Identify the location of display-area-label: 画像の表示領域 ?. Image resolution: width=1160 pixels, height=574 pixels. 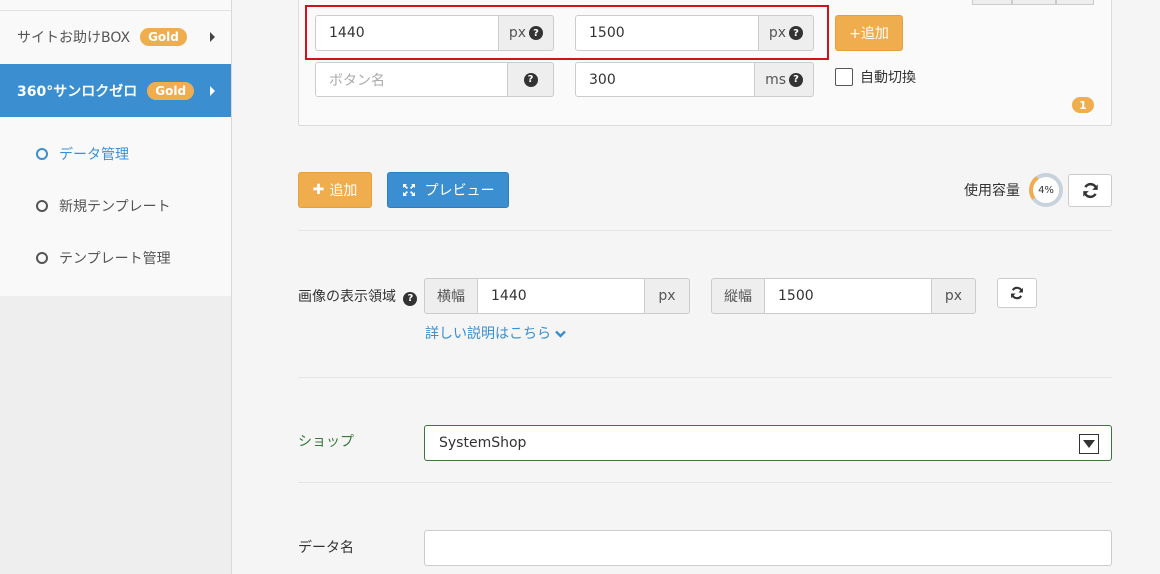
(358, 296).